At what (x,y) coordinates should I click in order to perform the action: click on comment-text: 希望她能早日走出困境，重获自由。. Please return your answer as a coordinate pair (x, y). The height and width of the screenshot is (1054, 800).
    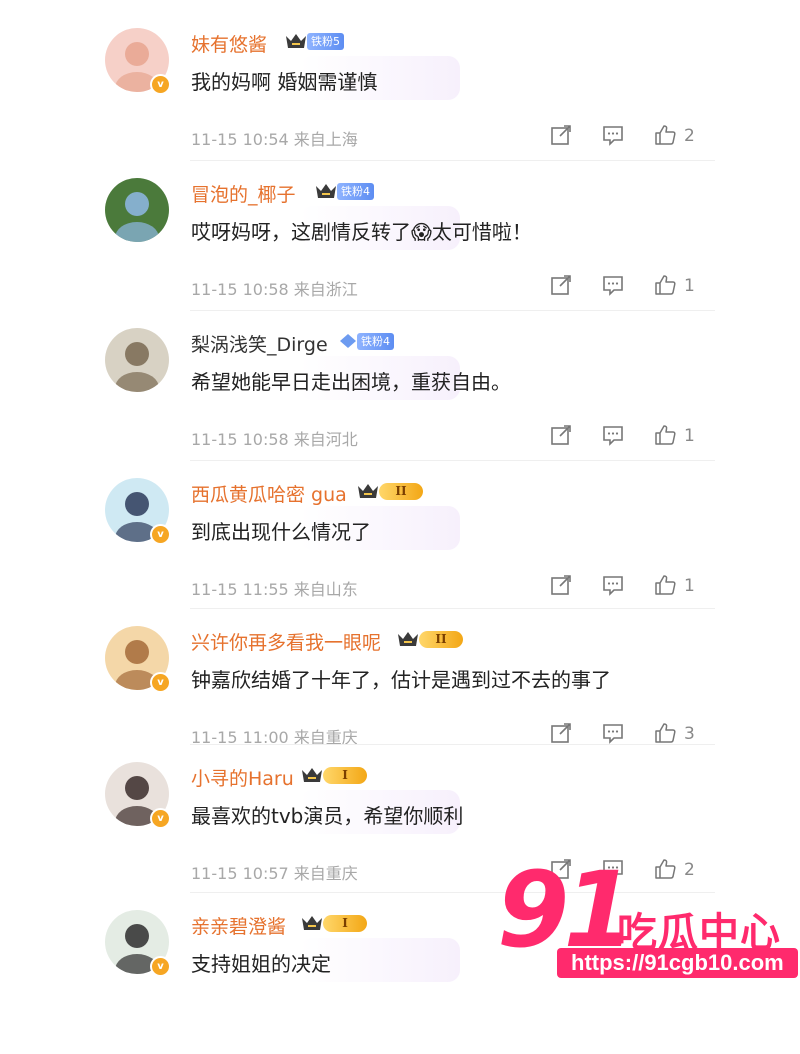
    Looking at the image, I should click on (351, 382).